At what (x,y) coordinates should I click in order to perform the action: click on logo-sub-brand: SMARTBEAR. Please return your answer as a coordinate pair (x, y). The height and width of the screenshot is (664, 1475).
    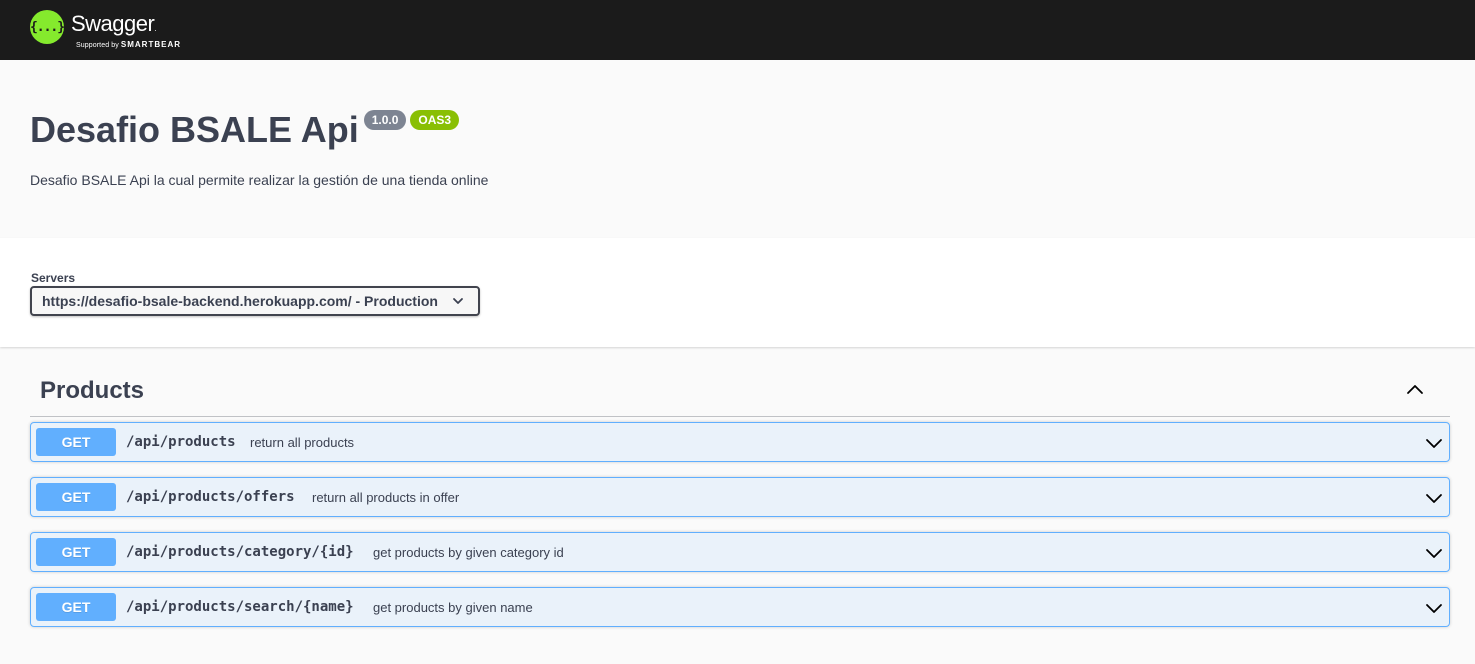
    Looking at the image, I should click on (150, 44).